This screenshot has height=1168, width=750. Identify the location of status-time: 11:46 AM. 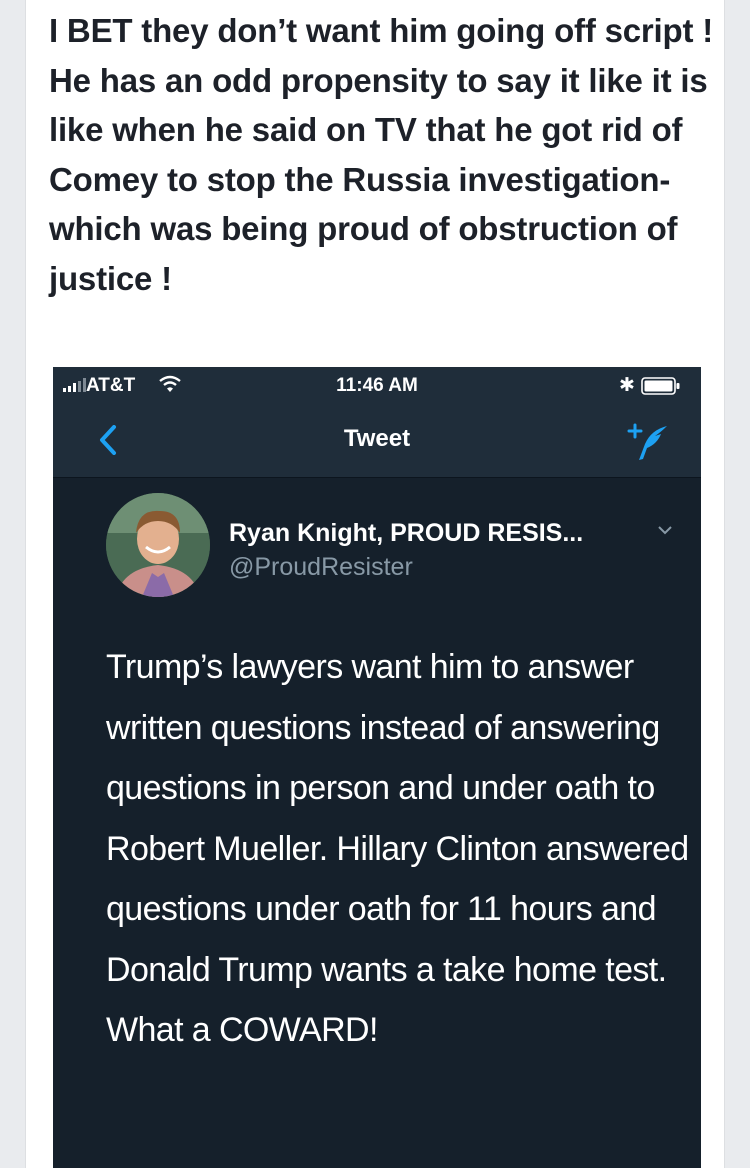
(377, 385).